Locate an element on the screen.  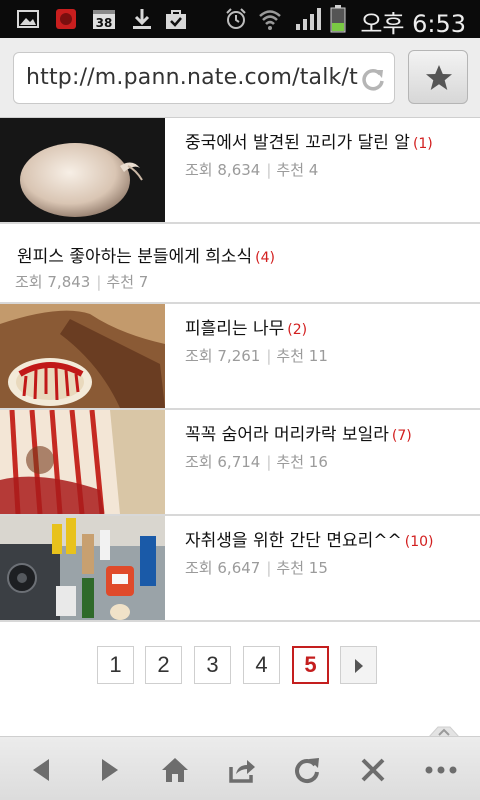
next-page-button is located at coordinates (358, 665).